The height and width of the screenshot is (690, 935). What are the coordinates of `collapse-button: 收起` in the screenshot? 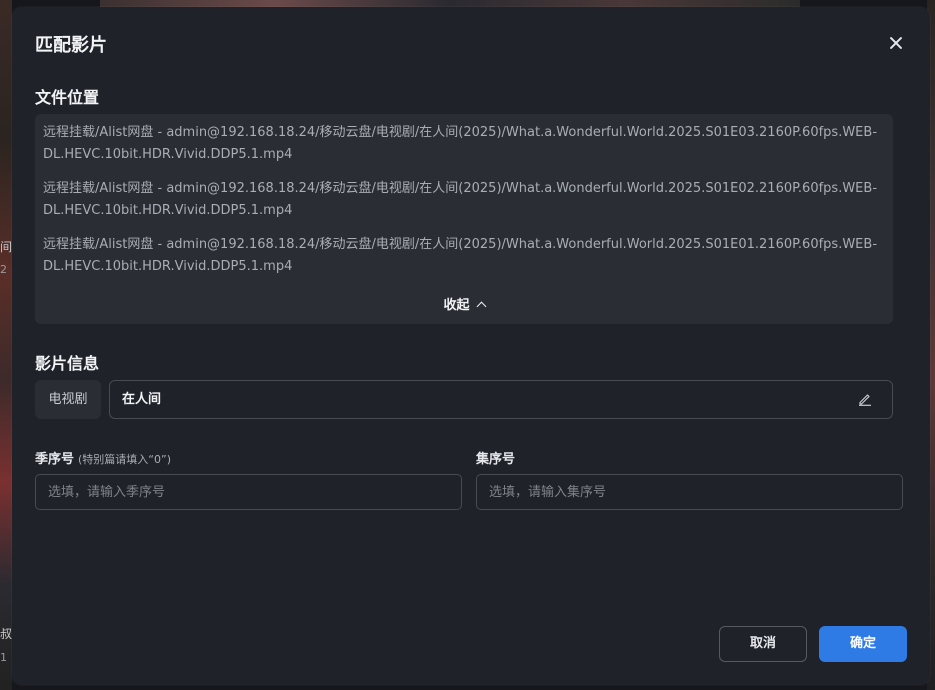 It's located at (464, 303).